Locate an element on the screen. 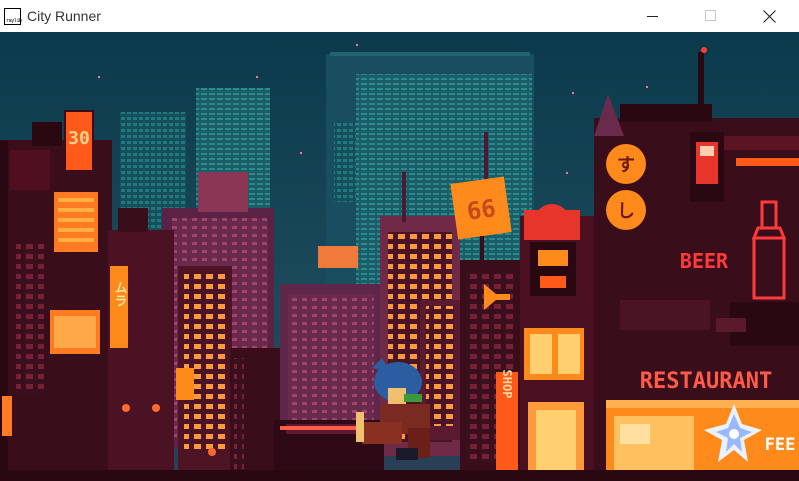  tower-sign-30: 30 is located at coordinates (79, 141).